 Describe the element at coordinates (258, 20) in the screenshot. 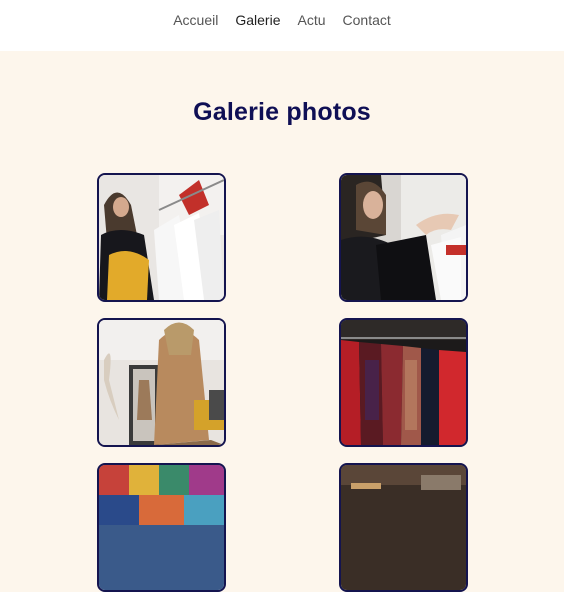

I see `nav-link-galerie: Galerie` at that location.